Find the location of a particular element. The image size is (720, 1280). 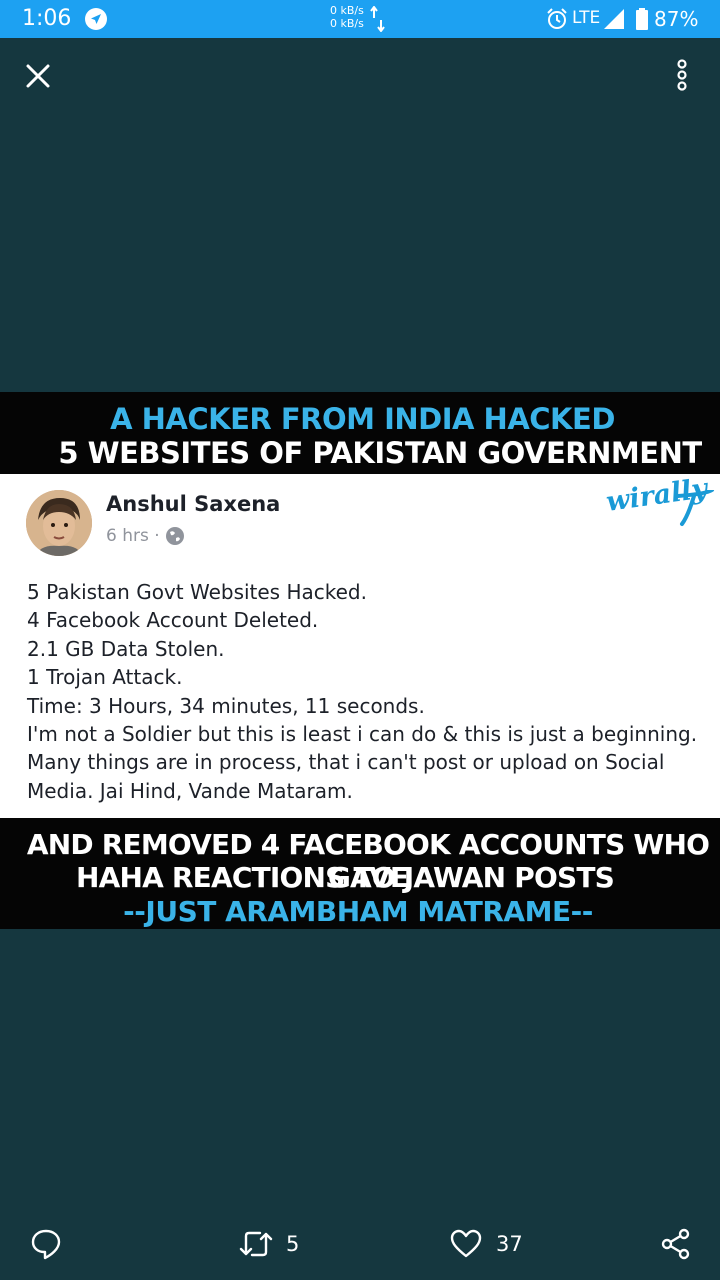

battery-icon is located at coordinates (642, 19).